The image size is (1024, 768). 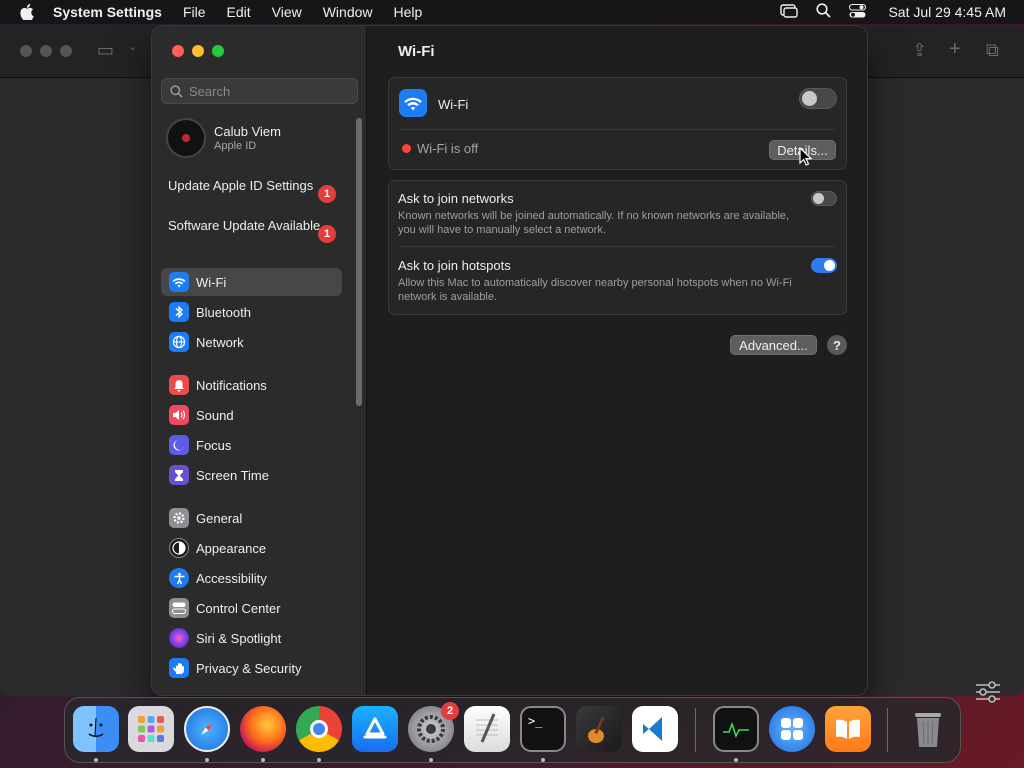 What do you see at coordinates (66, 51) in the screenshot?
I see `bg-window-zoom` at bounding box center [66, 51].